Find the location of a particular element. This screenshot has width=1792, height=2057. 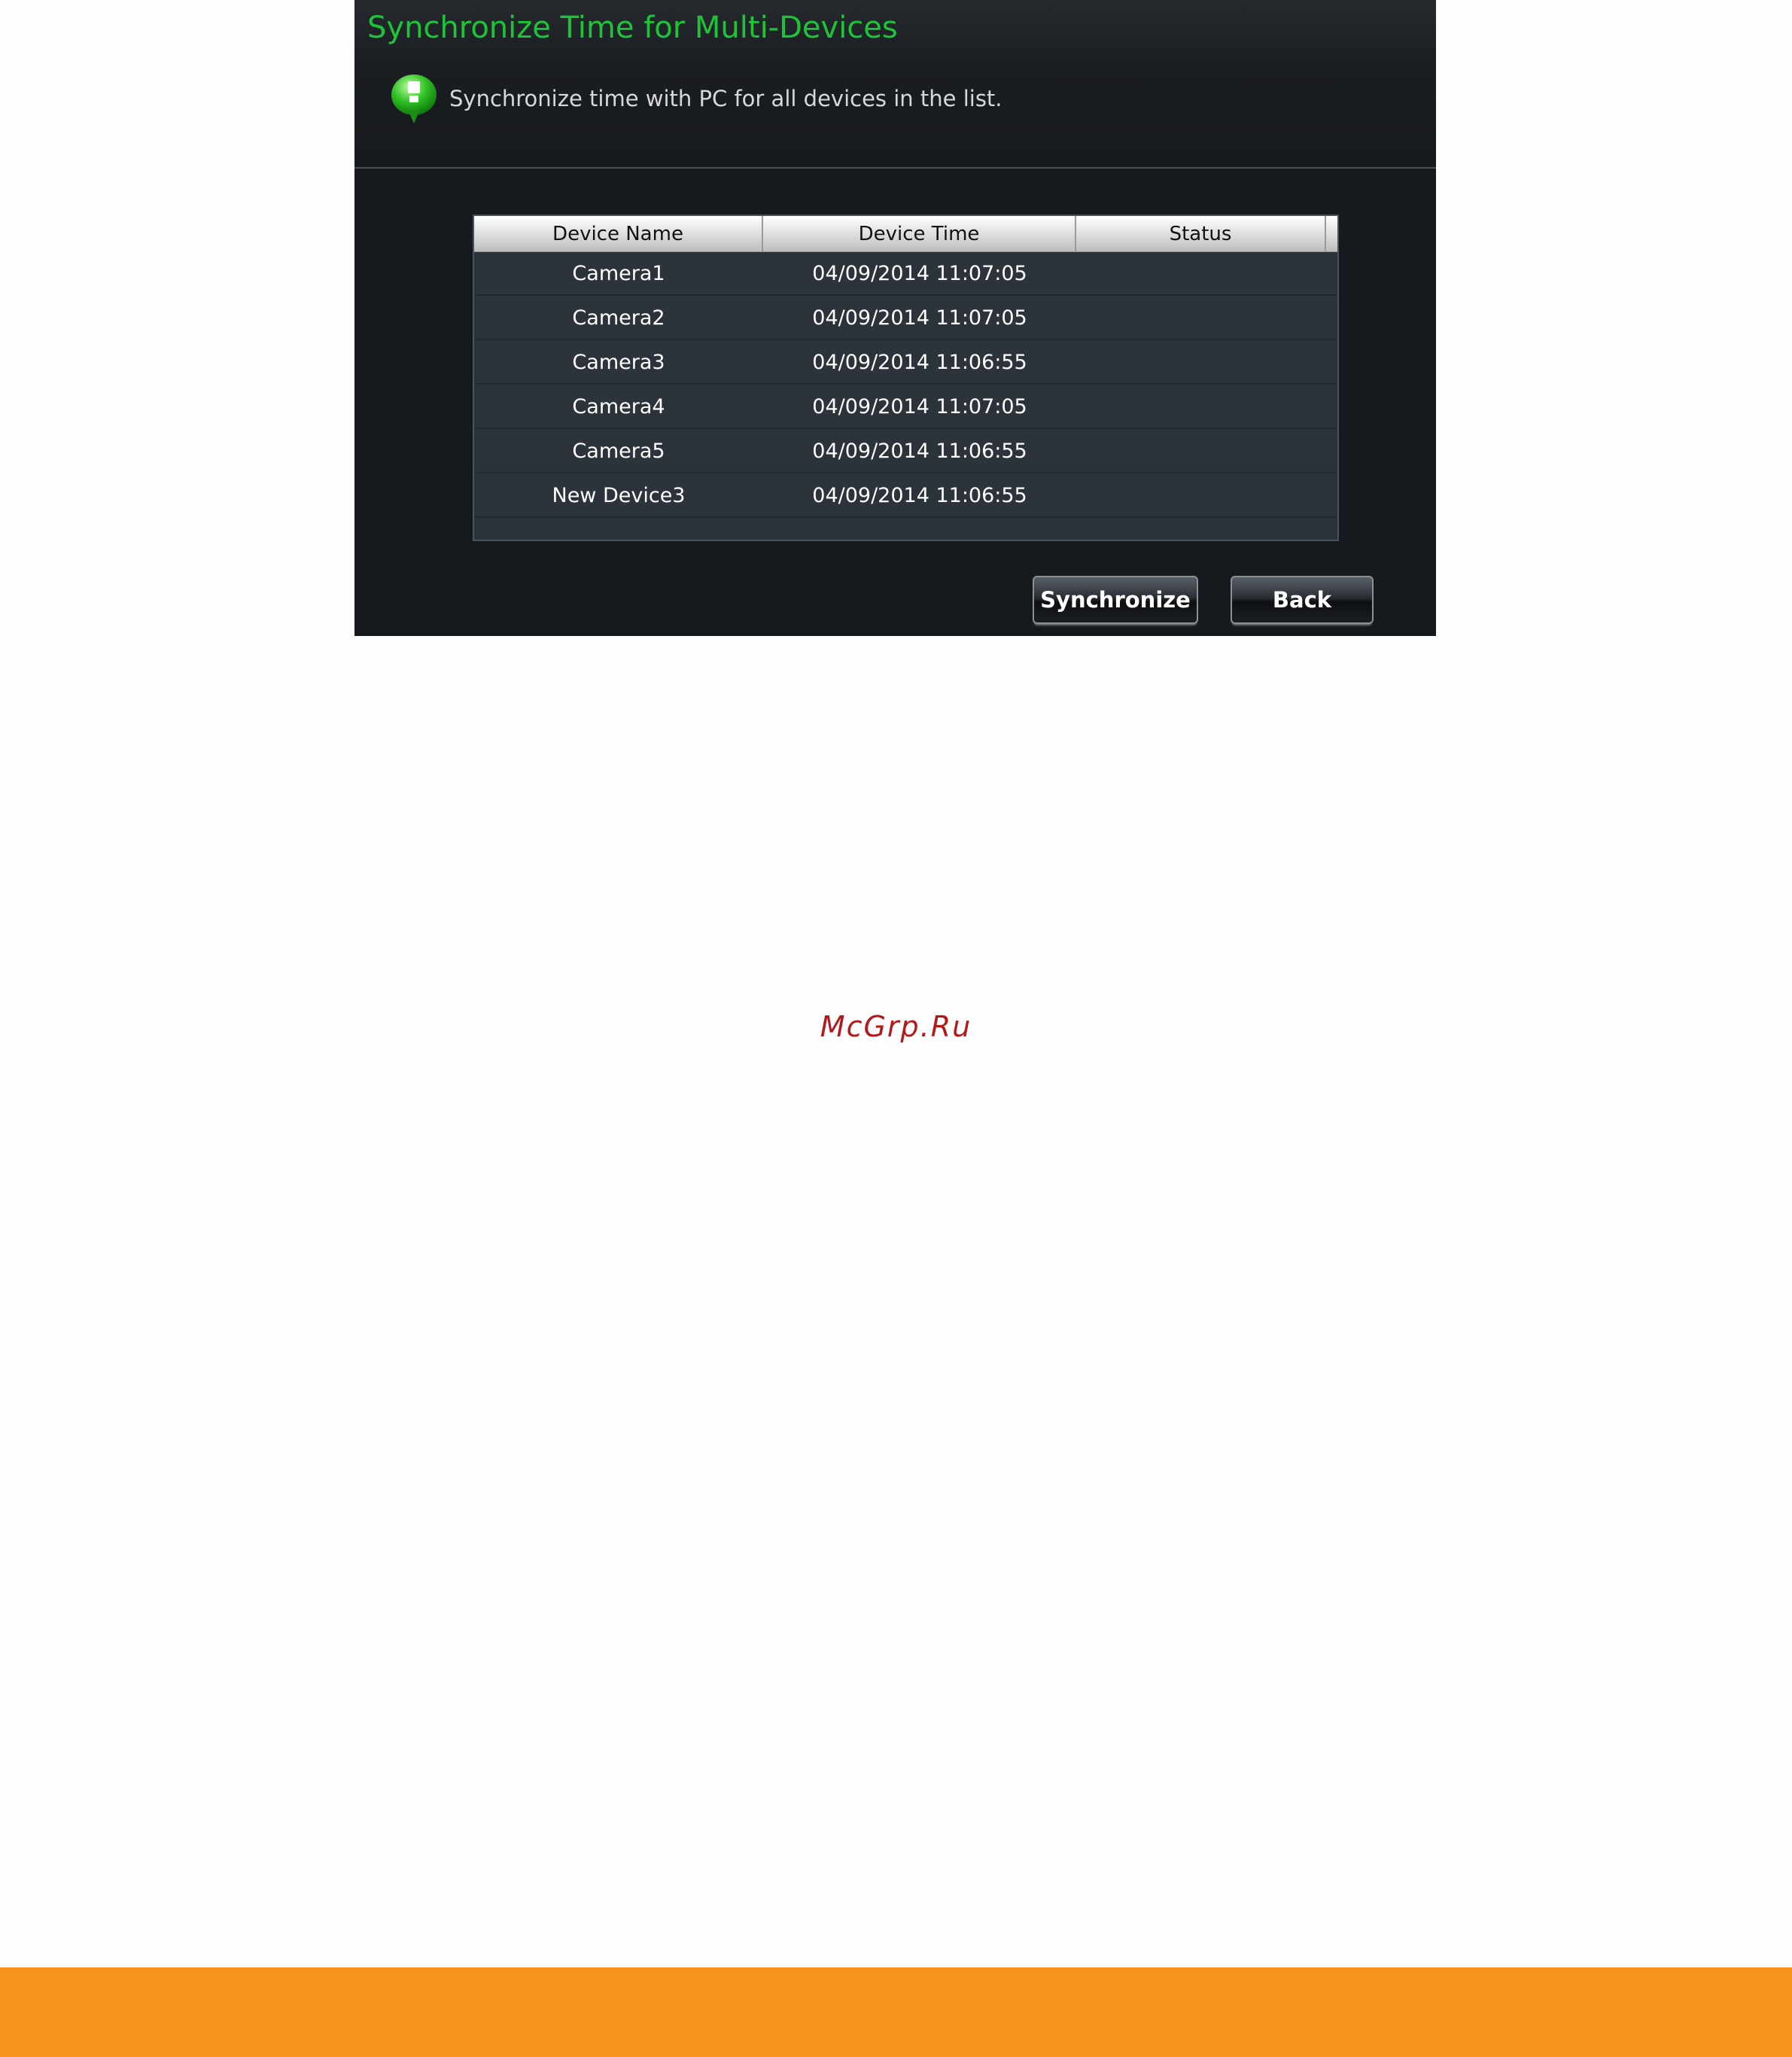

watermark-text: McGrp.Ru is located at coordinates (896, 1026).